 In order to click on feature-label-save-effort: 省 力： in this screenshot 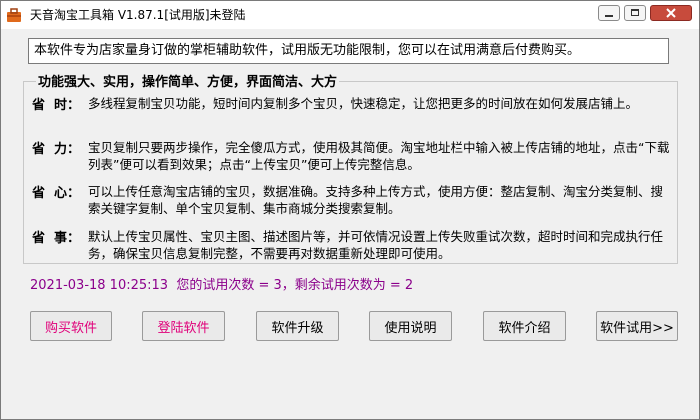, I will do `click(56, 149)`.